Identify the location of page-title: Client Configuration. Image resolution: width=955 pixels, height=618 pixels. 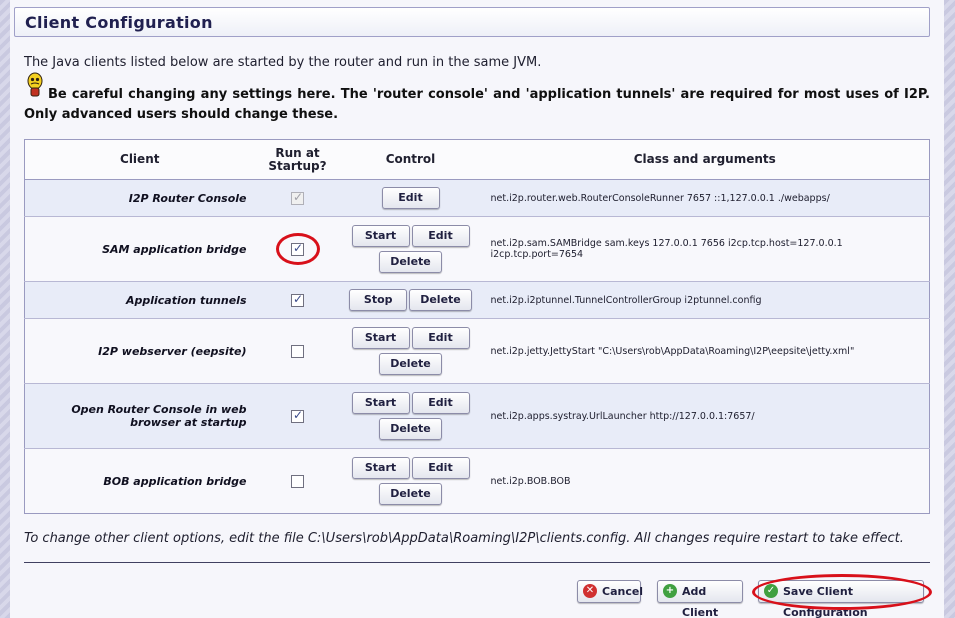
(119, 22).